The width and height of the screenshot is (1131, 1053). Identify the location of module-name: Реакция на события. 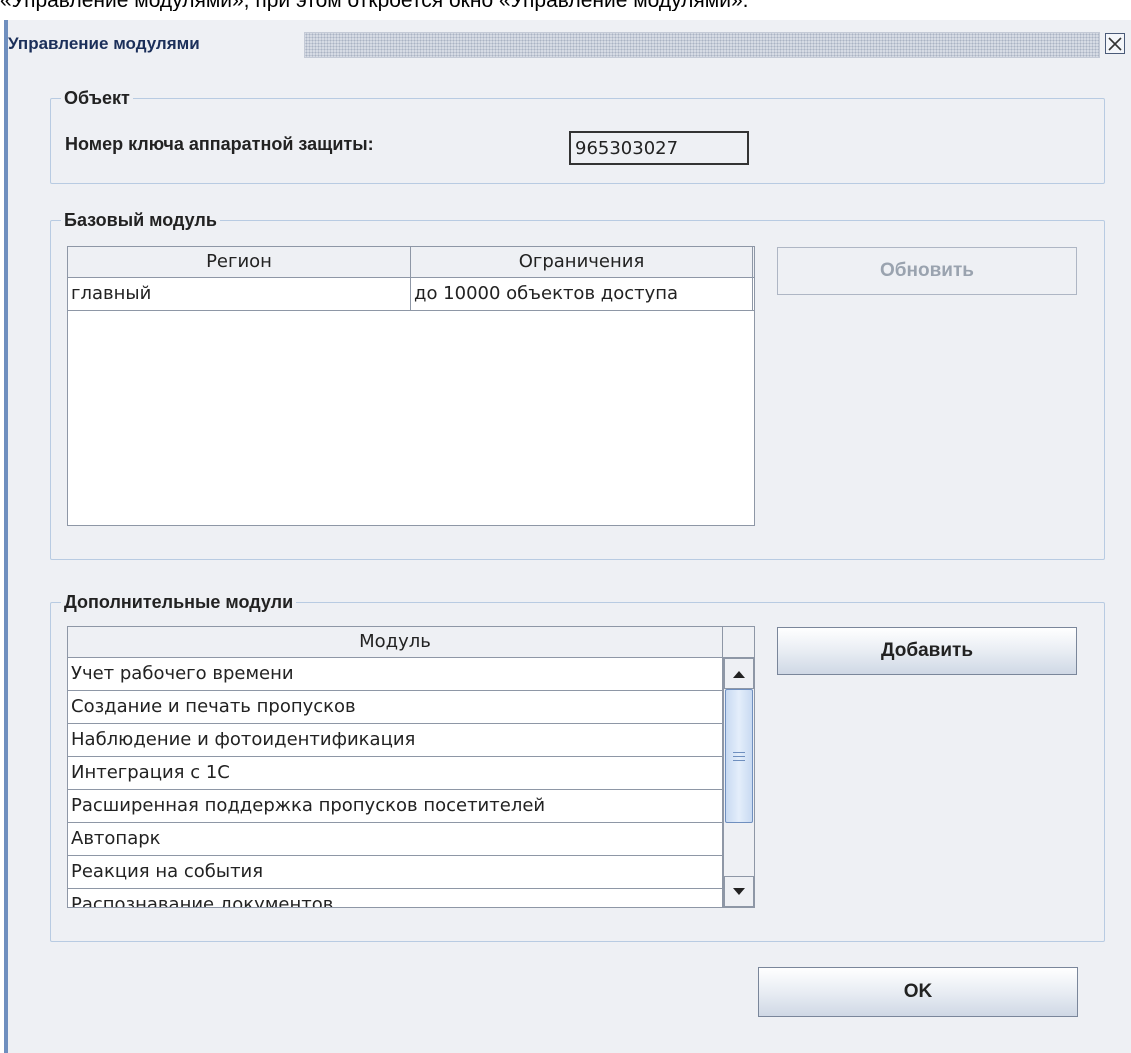
(395, 872).